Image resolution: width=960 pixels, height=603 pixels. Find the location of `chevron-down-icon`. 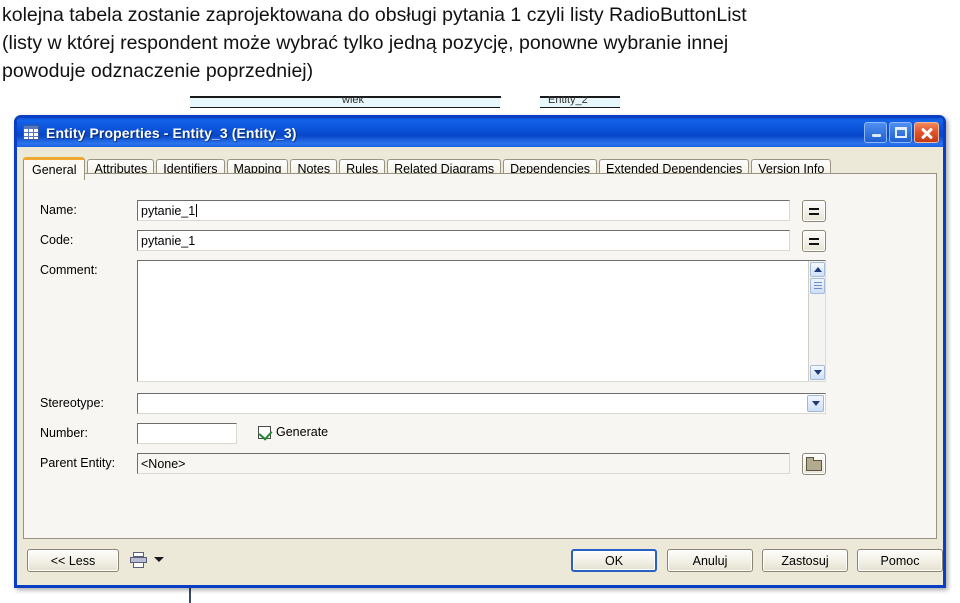

chevron-down-icon is located at coordinates (815, 403).